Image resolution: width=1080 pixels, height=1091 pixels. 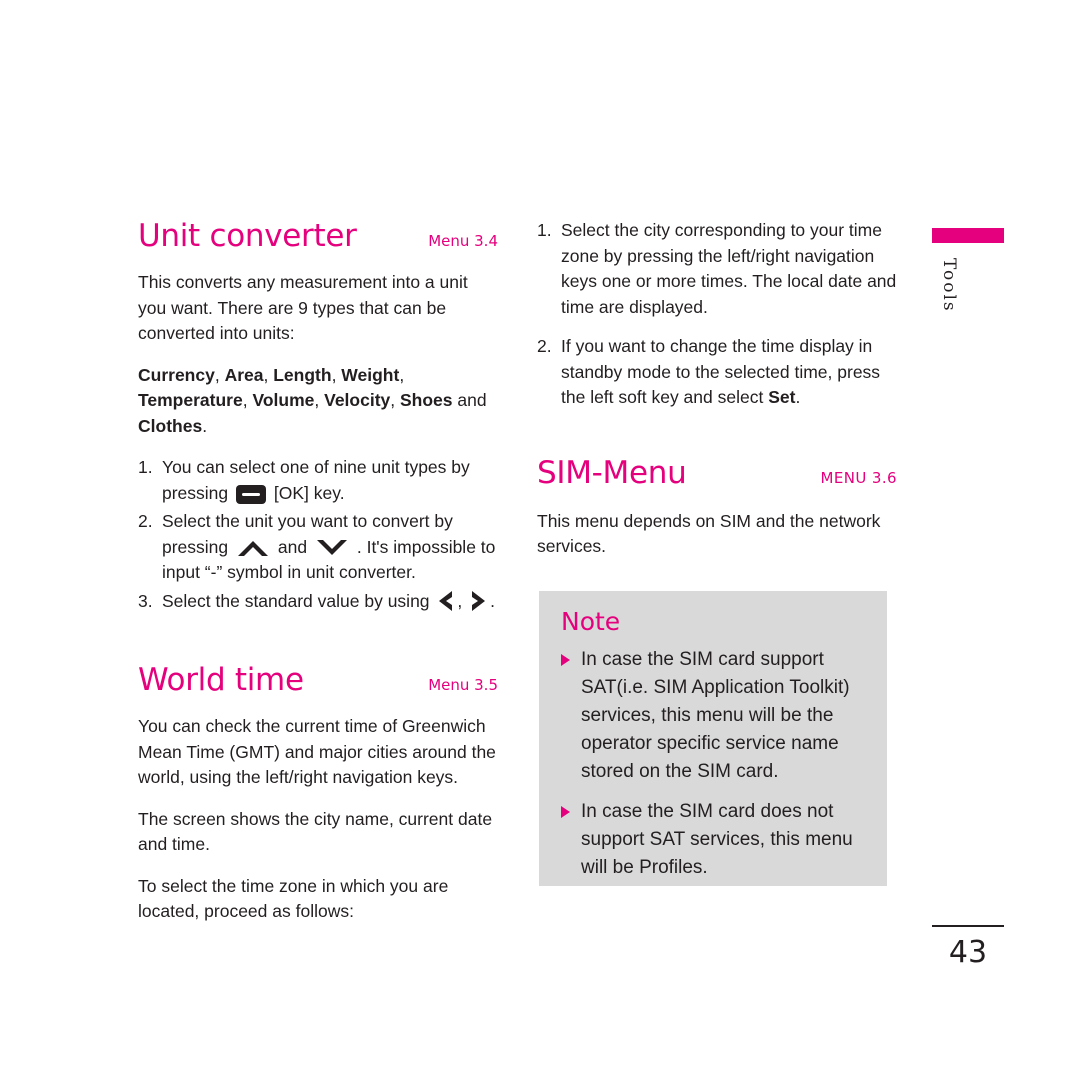 I want to click on sim-menu-heading-row: SIM-Menu MENU 3.6, so click(x=717, y=473).